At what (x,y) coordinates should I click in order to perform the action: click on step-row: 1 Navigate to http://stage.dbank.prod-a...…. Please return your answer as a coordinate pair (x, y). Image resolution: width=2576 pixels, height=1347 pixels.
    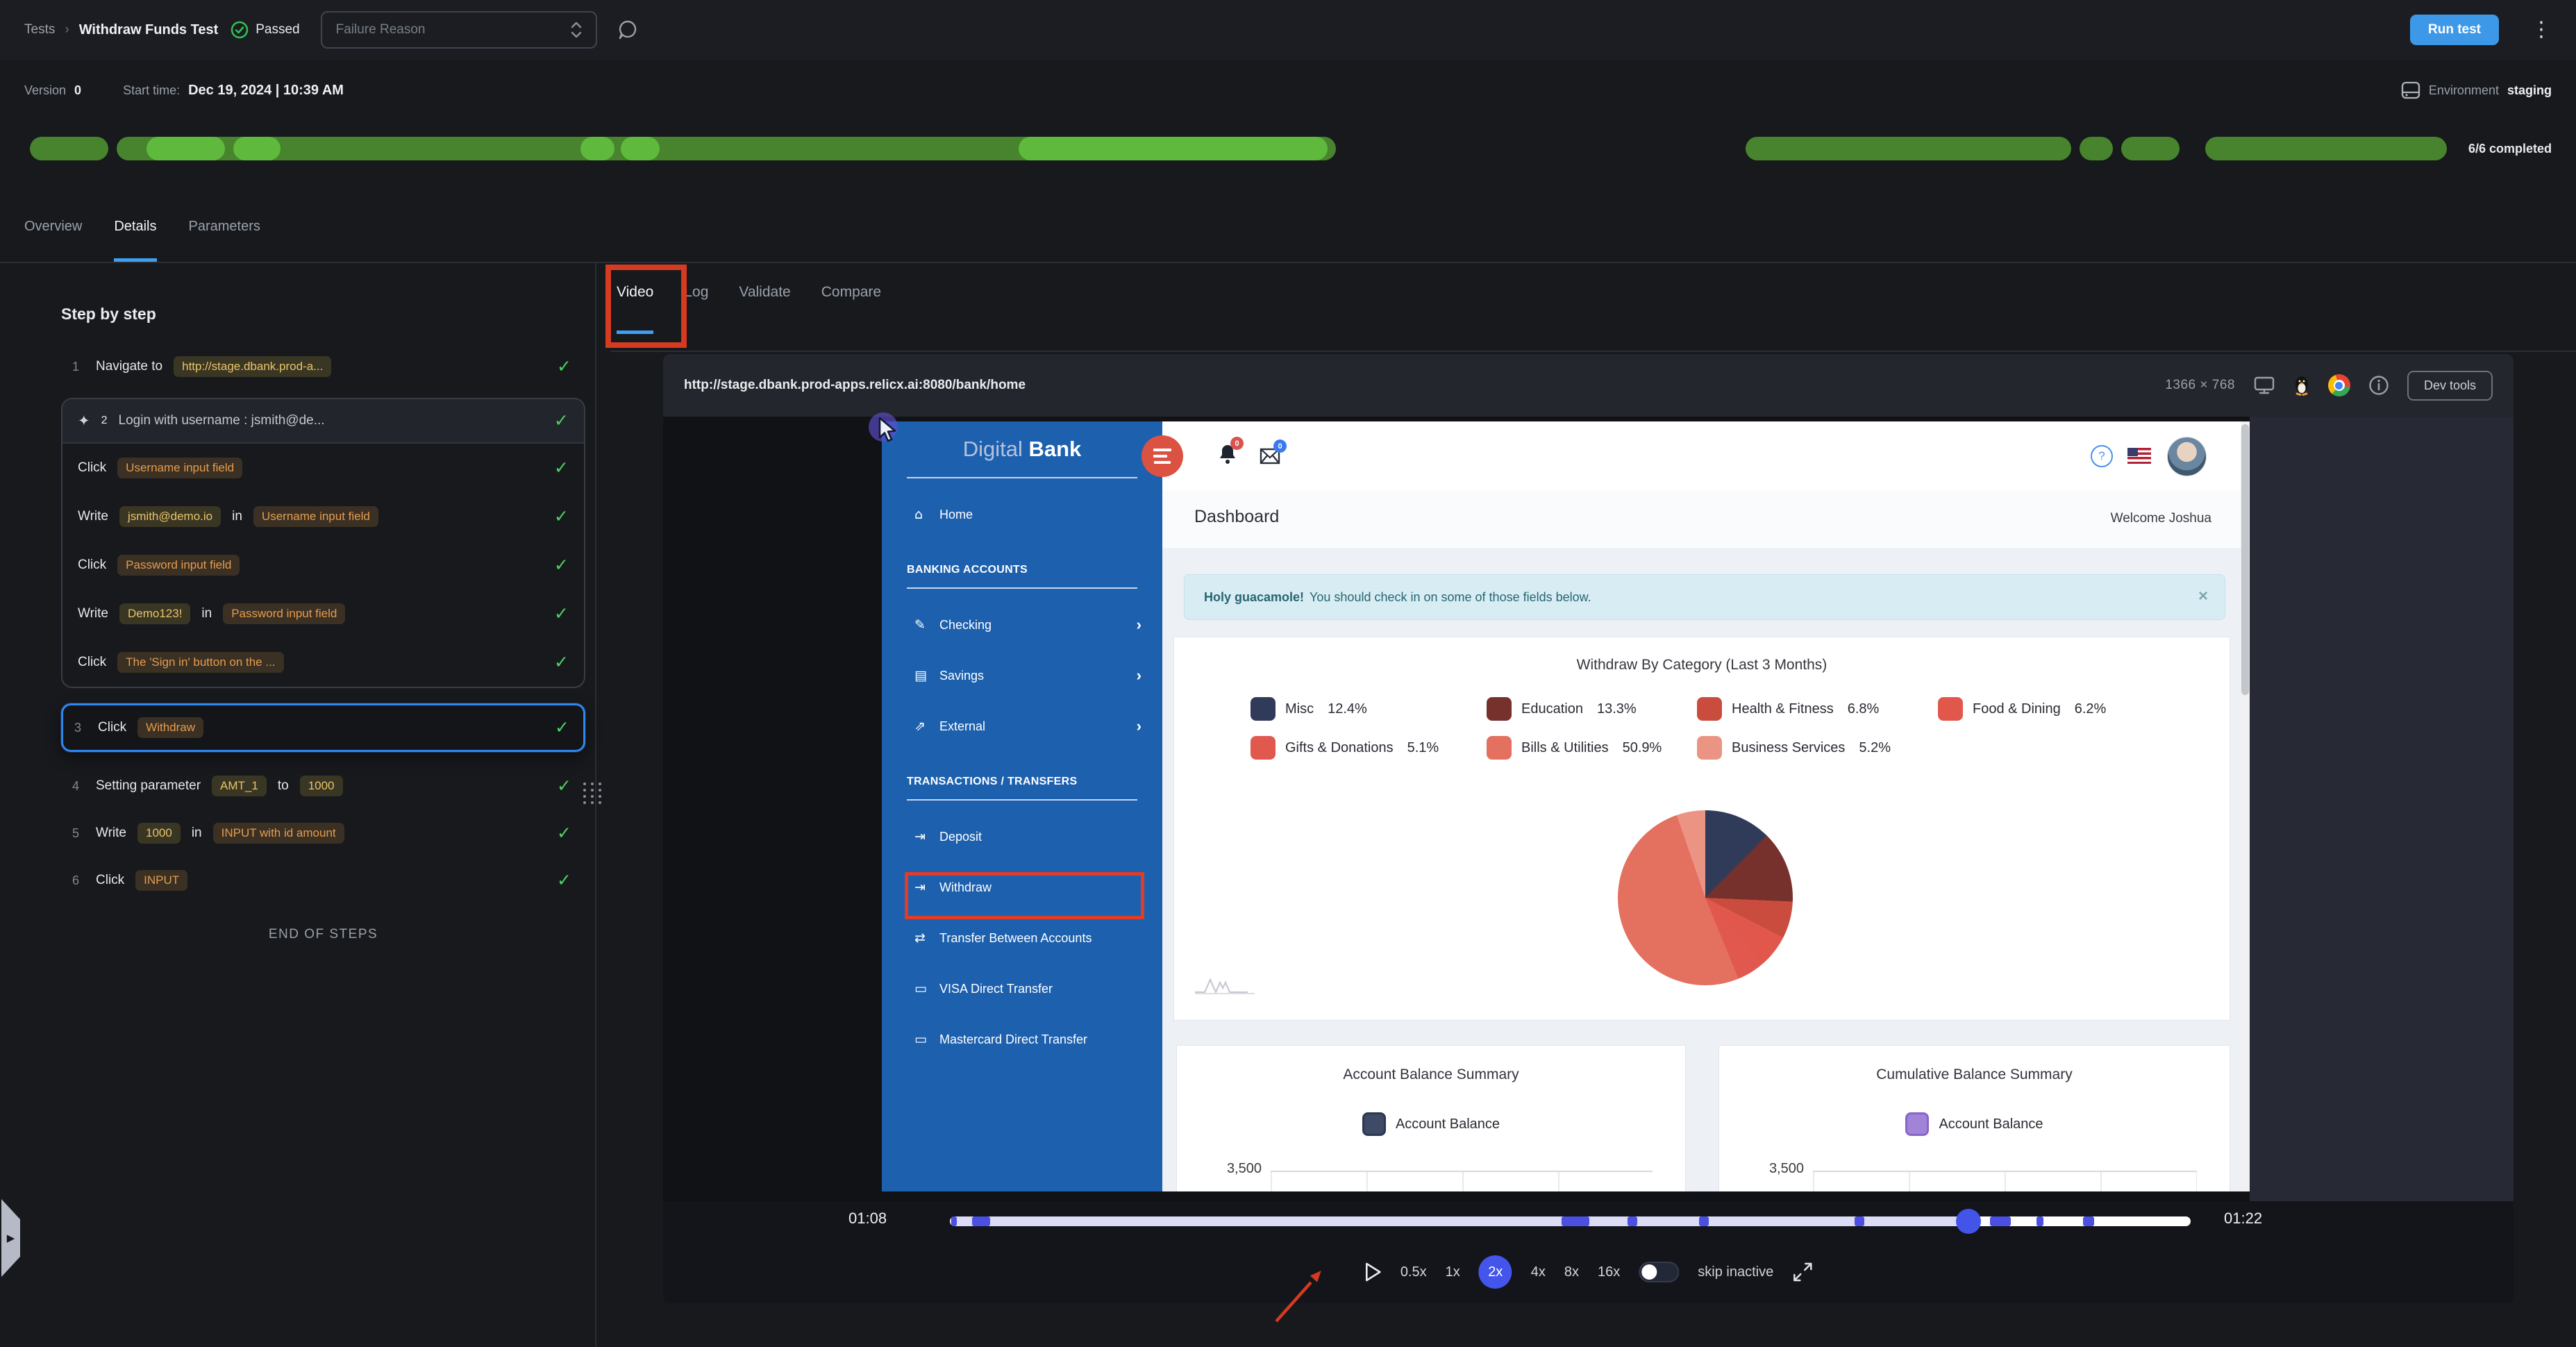
    Looking at the image, I should click on (323, 366).